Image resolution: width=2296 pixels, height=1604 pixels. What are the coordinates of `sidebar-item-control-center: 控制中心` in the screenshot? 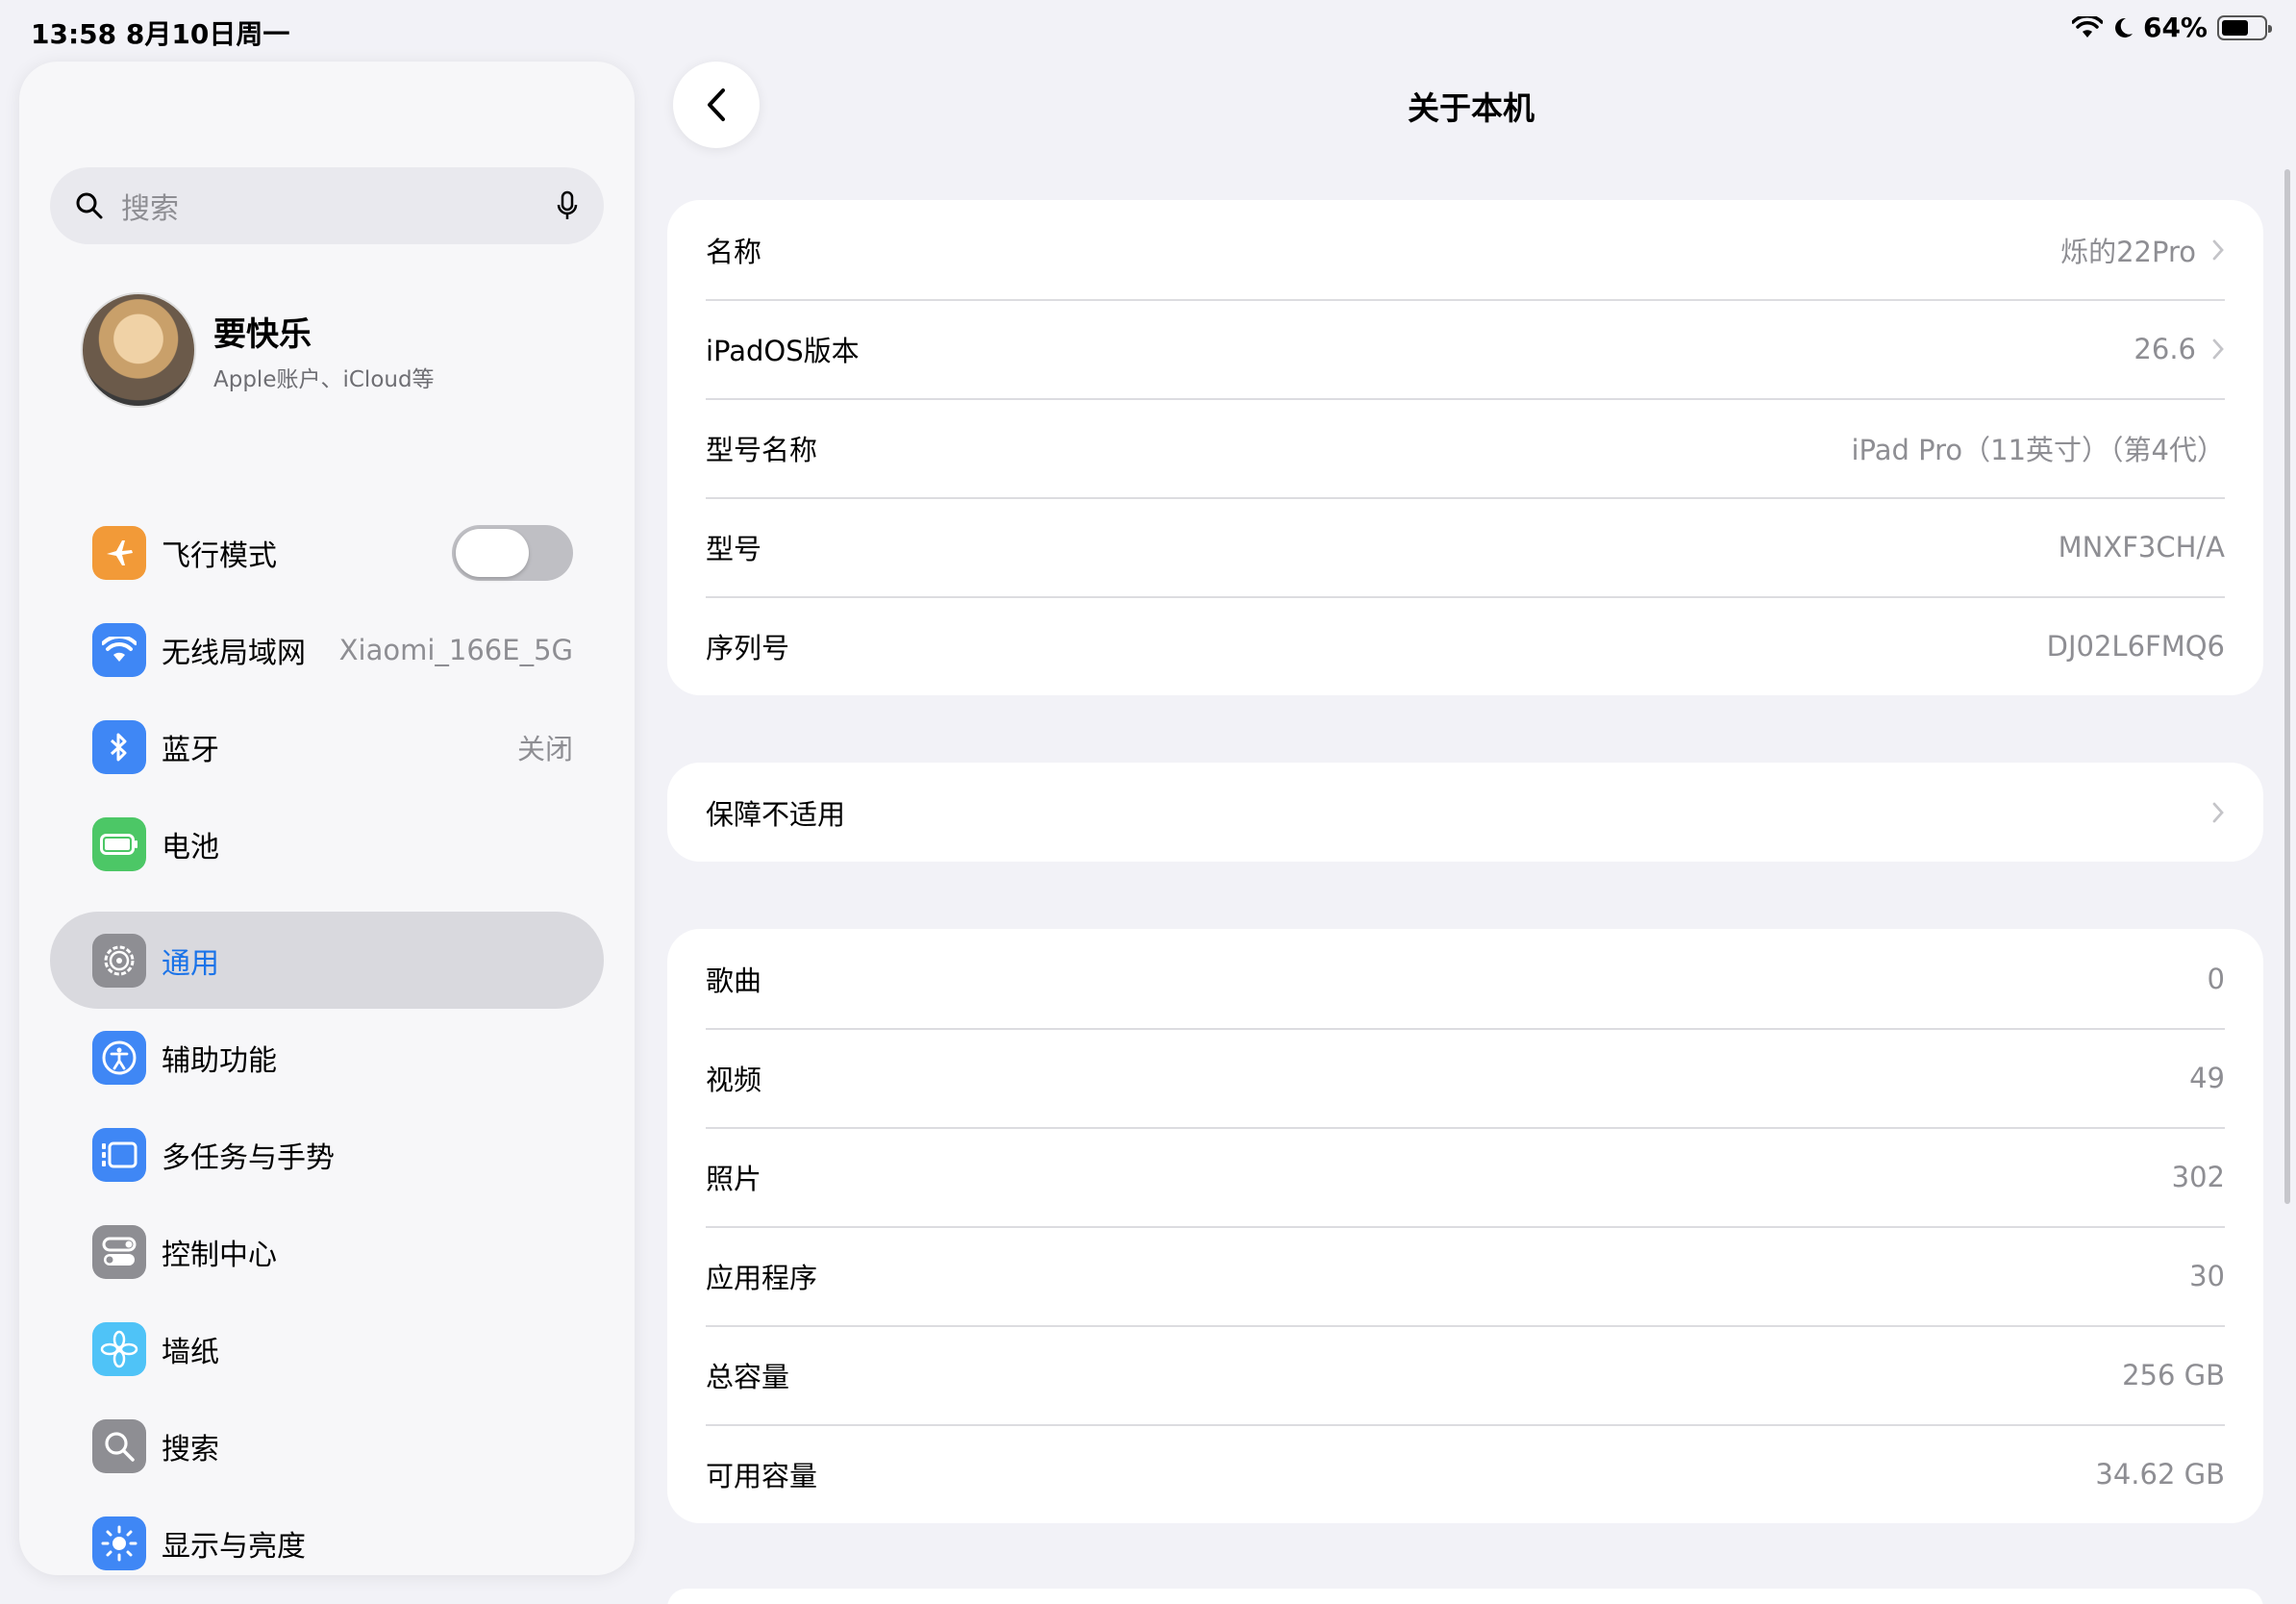 It's located at (327, 1251).